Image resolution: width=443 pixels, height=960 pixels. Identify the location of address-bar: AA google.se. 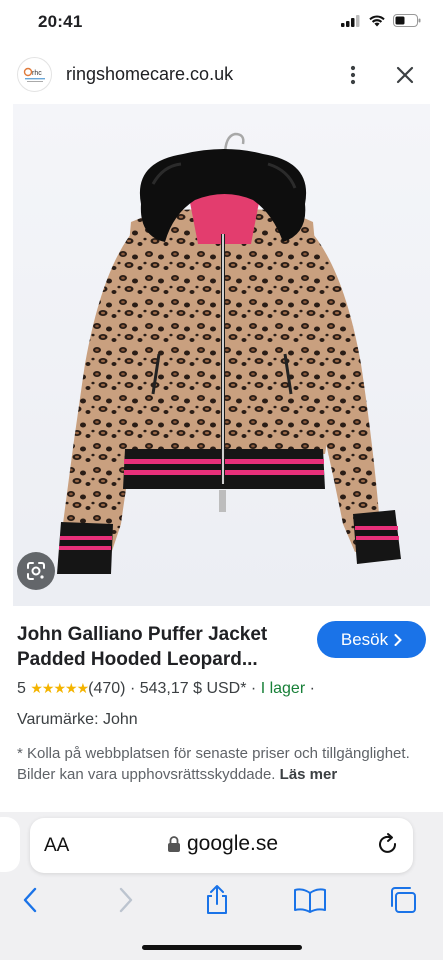
(221, 845).